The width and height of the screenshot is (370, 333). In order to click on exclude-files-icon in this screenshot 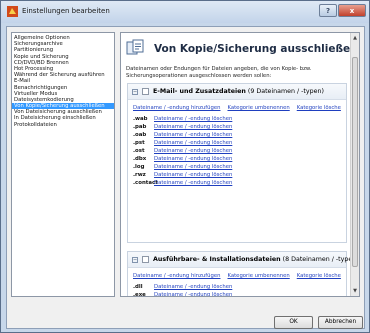, I will do `click(136, 48)`.